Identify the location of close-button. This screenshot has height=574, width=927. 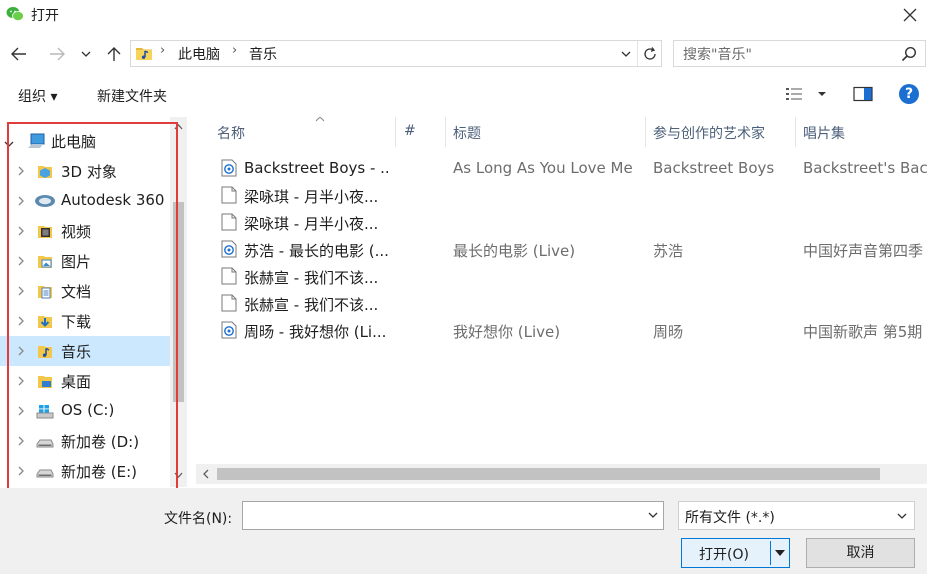
(910, 15).